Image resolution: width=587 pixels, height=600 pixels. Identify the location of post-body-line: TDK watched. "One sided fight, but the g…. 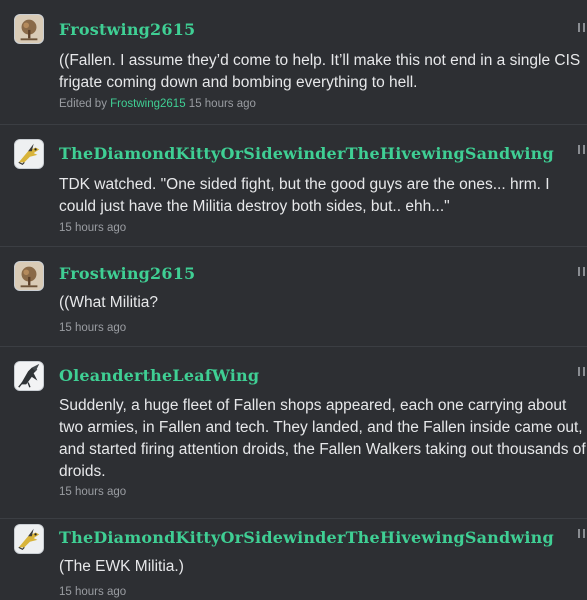
(304, 184).